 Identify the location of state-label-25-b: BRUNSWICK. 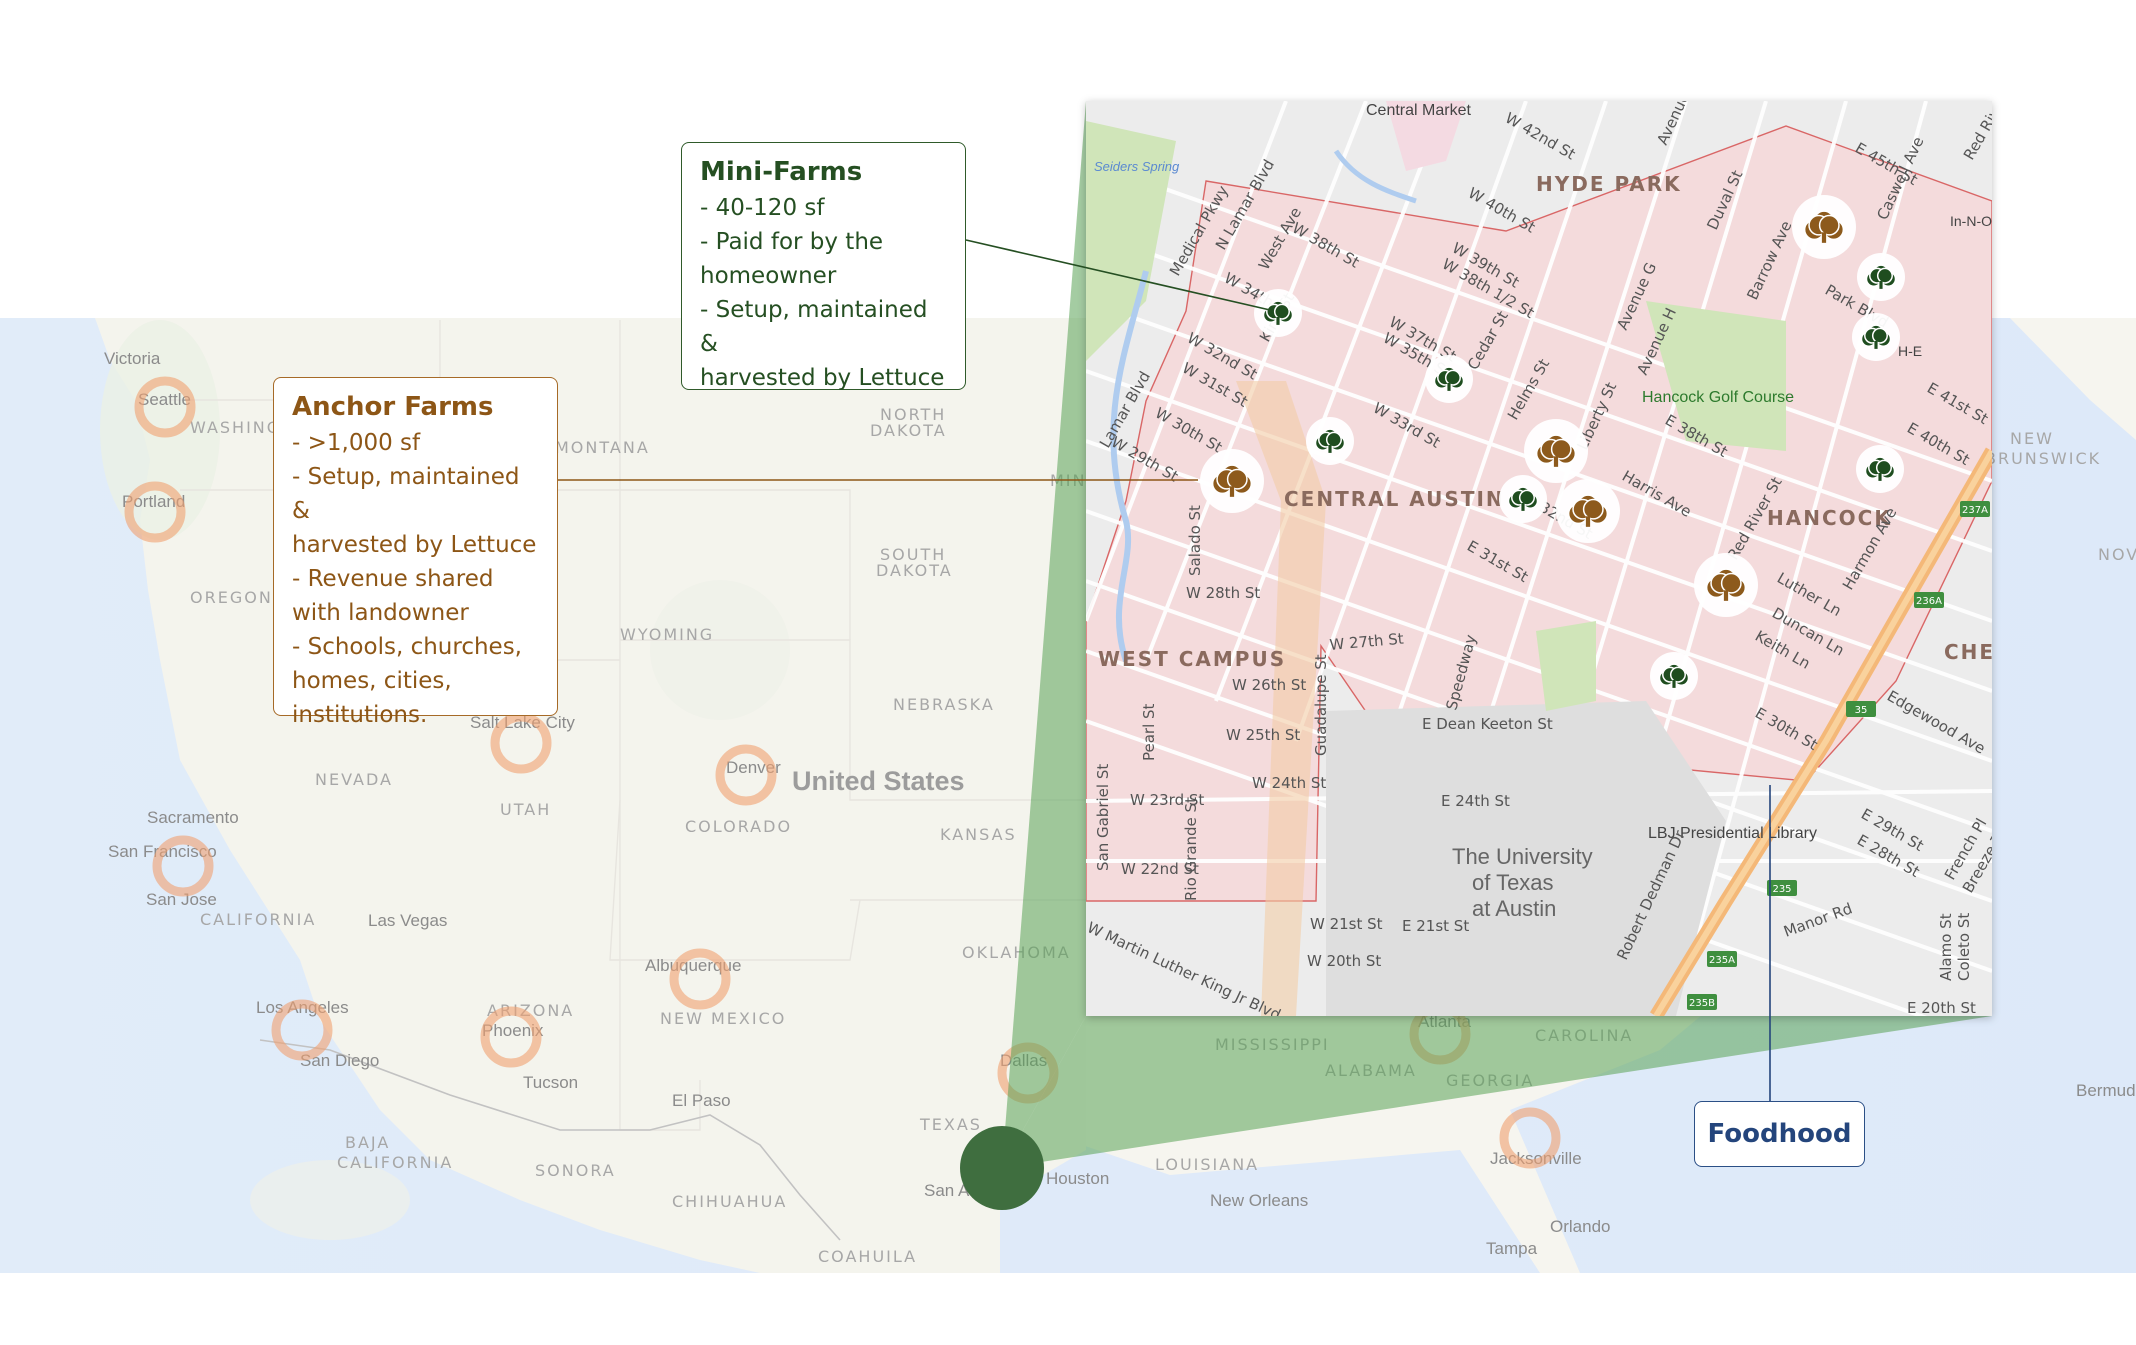
(2043, 458).